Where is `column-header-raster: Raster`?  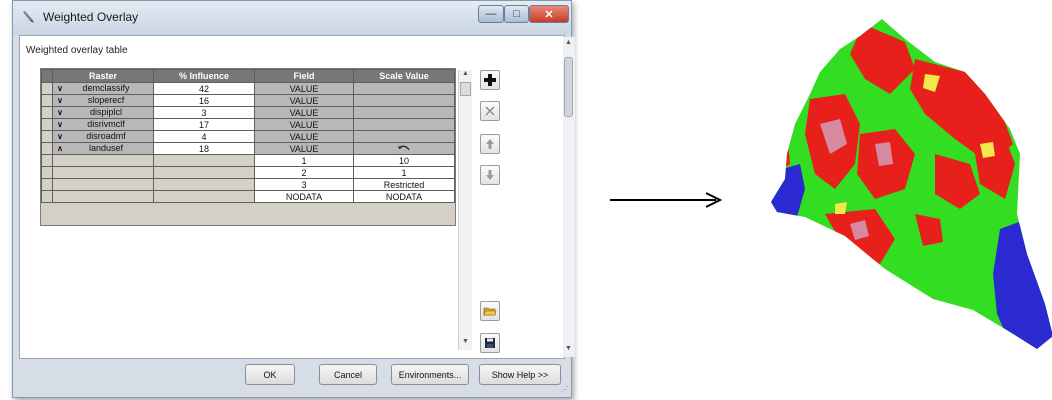 column-header-raster: Raster is located at coordinates (103, 76).